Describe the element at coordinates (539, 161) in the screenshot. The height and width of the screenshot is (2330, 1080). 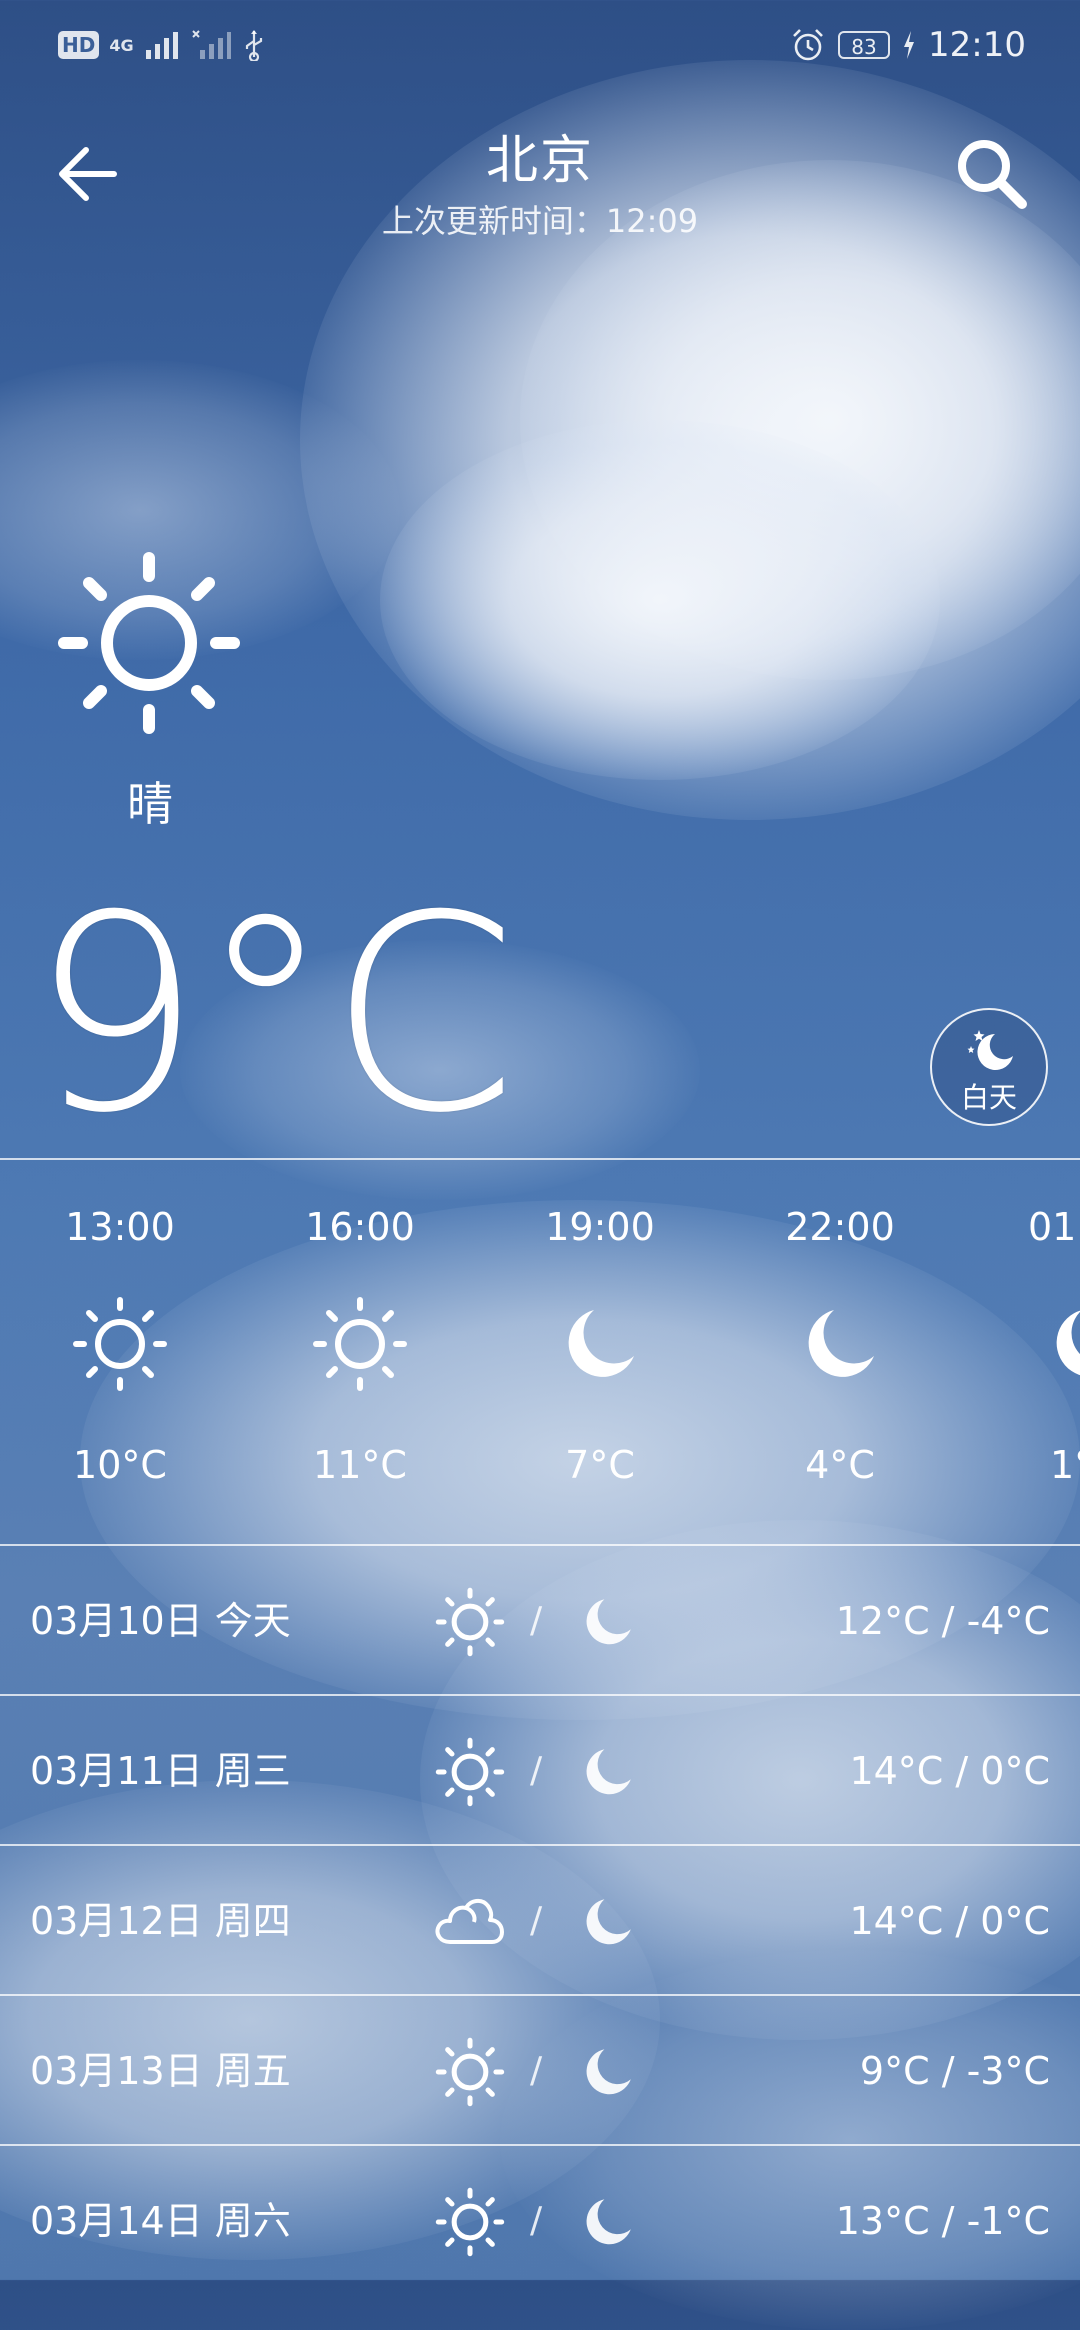
I see `city-name: 北京` at that location.